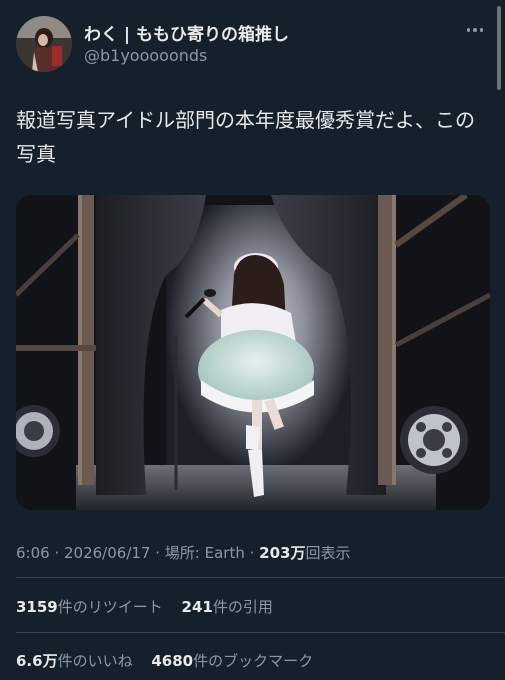 The height and width of the screenshot is (680, 505). Describe the element at coordinates (95, 661) in the screenshot. I see `likes-label: 件のいいね` at that location.